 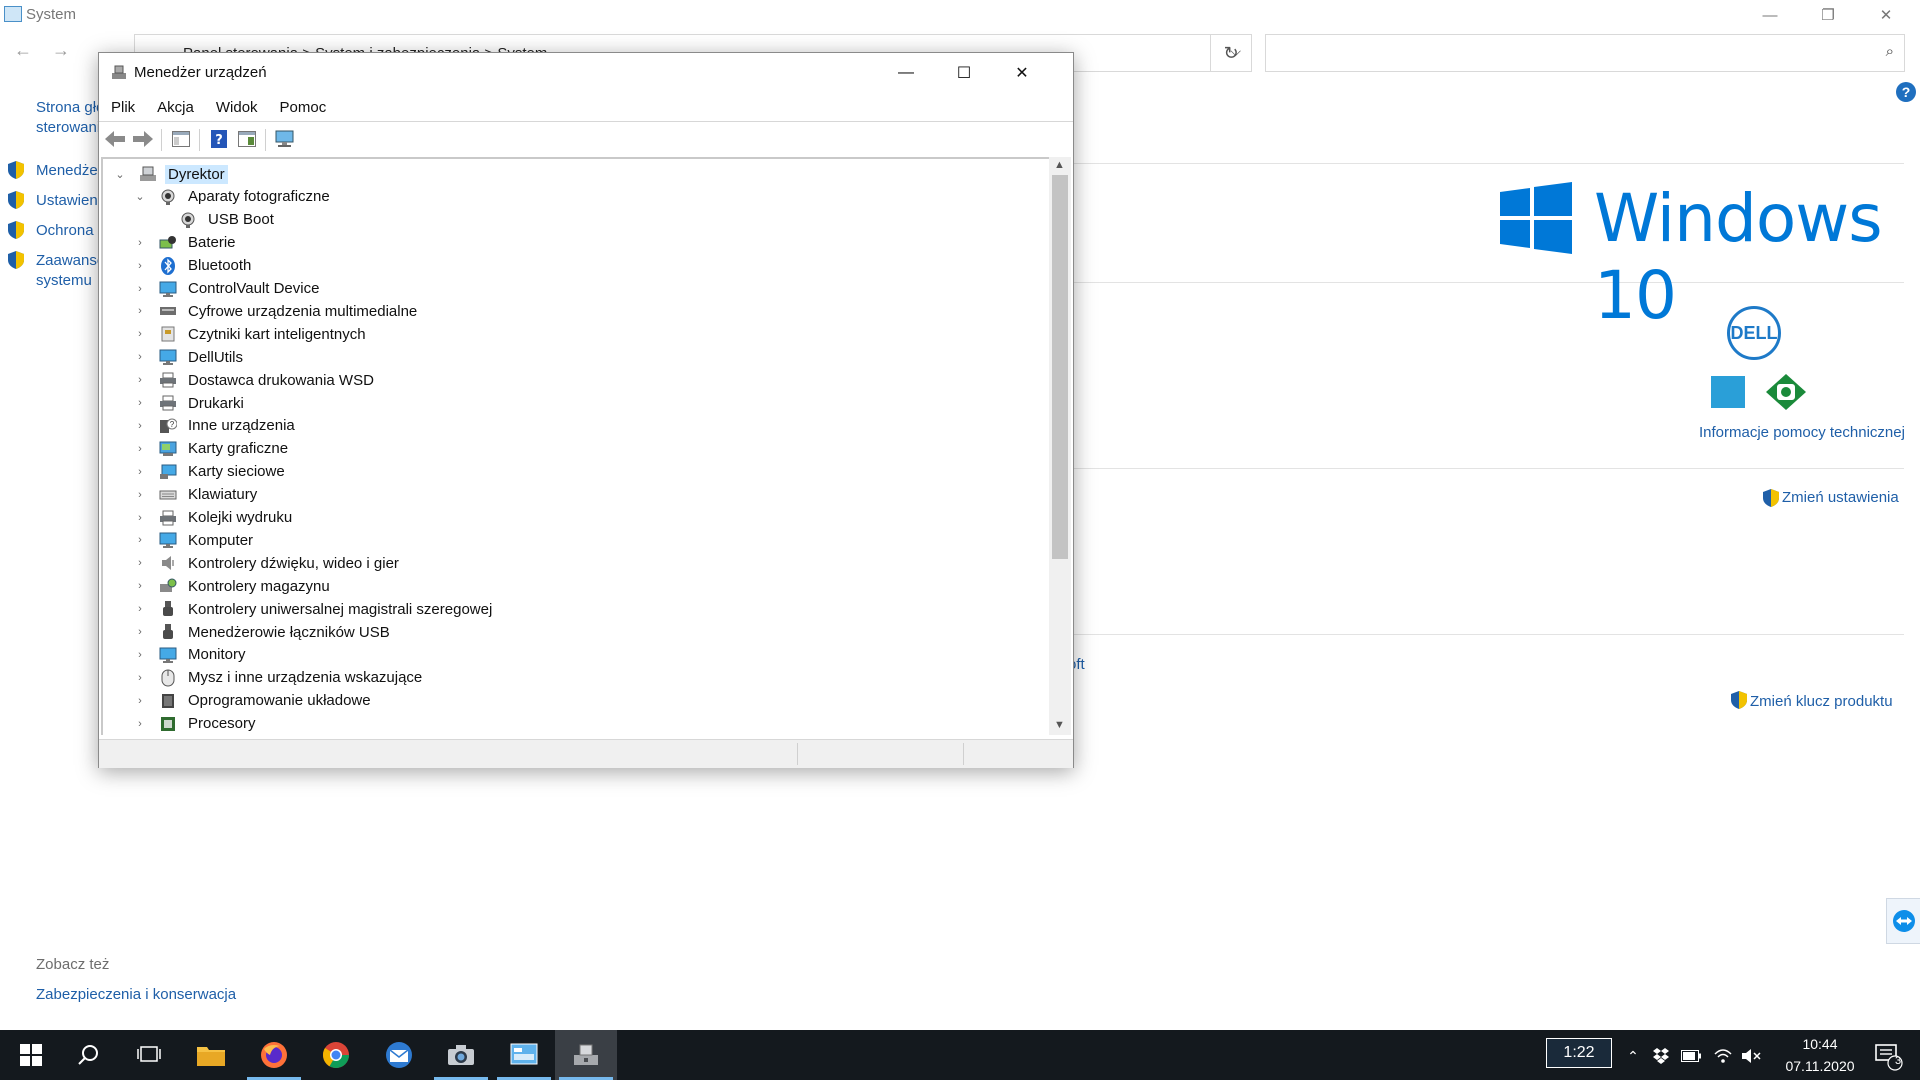 What do you see at coordinates (61, 50) in the screenshot?
I see `forward-arrow-icon: →` at bounding box center [61, 50].